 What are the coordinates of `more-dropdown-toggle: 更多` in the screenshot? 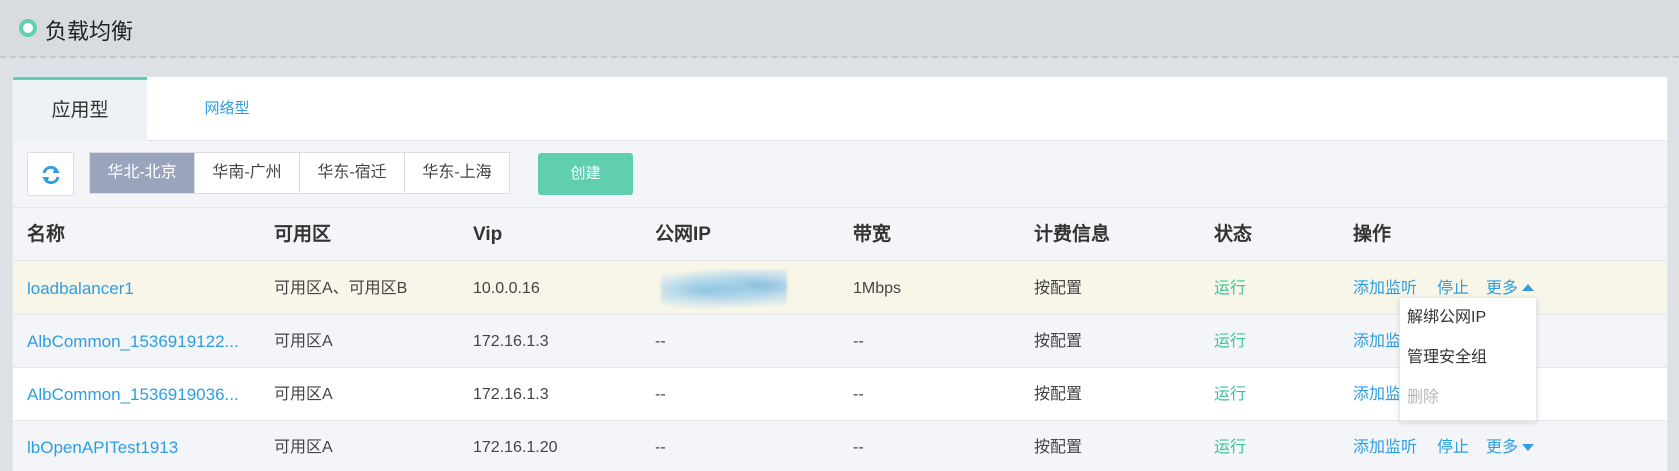 It's located at (1510, 446).